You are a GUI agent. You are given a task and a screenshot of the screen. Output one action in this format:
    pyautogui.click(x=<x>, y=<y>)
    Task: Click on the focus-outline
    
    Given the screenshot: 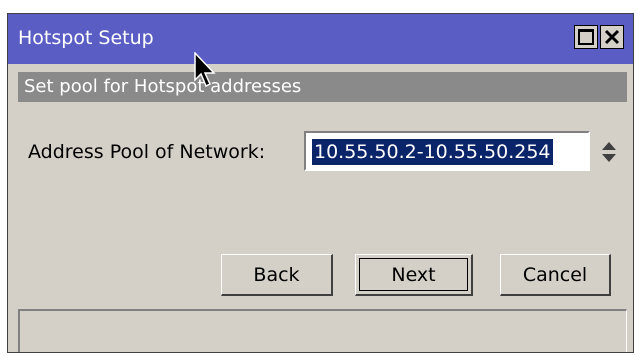 What is the action you would take?
    pyautogui.click(x=413, y=274)
    